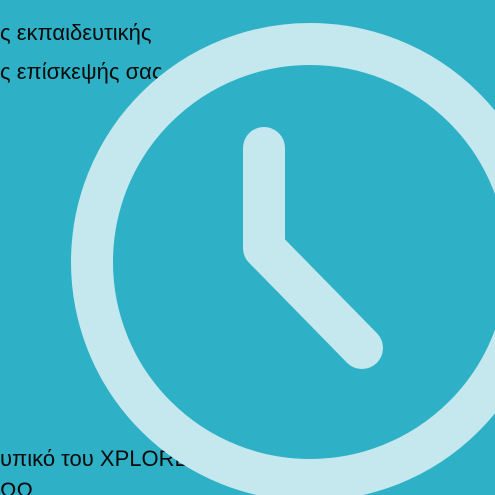  Describe the element at coordinates (313, 248) in the screenshot. I see `clock-hands` at that location.